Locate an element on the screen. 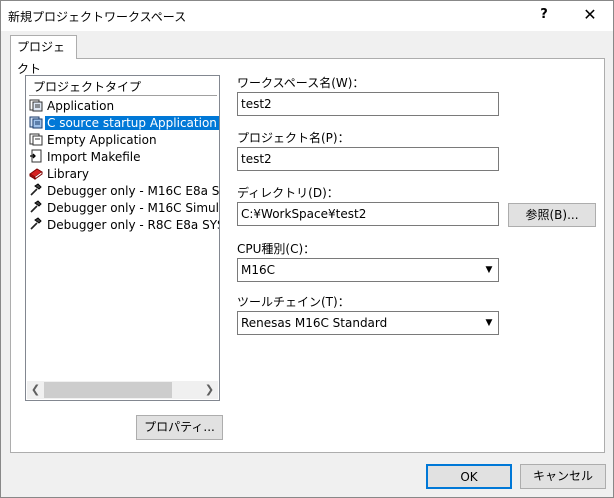 The width and height of the screenshot is (614, 498). list-item-c-source-startup-application: C source startup Application is located at coordinates (124, 123).